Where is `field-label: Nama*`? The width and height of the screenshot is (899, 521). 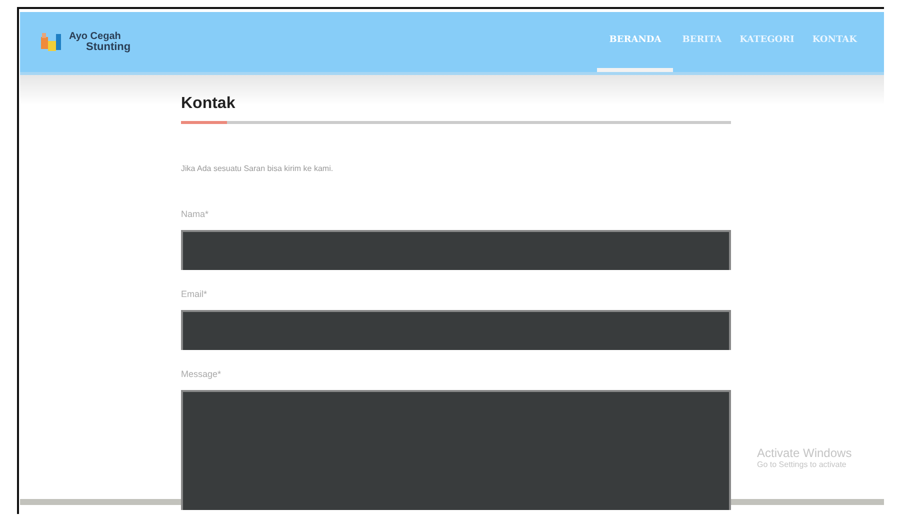
field-label: Nama* is located at coordinates (195, 214).